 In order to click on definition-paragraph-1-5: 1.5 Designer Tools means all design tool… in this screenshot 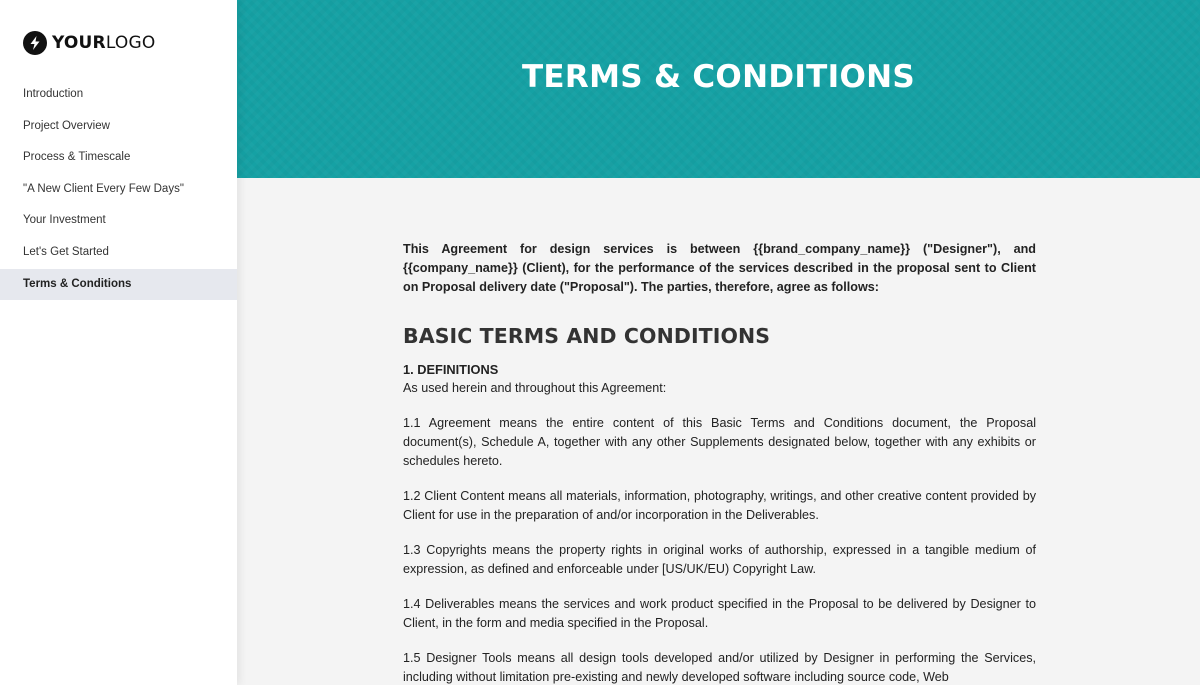, I will do `click(719, 667)`.